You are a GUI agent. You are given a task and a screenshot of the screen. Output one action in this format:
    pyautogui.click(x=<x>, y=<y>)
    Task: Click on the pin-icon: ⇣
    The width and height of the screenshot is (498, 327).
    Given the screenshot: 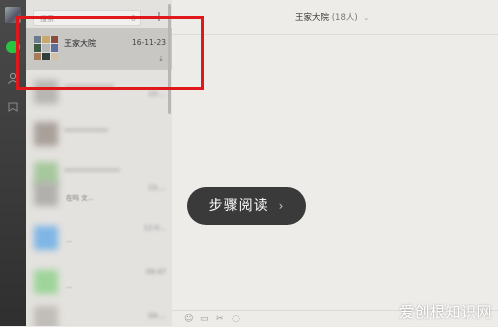 What is the action you would take?
    pyautogui.click(x=161, y=59)
    